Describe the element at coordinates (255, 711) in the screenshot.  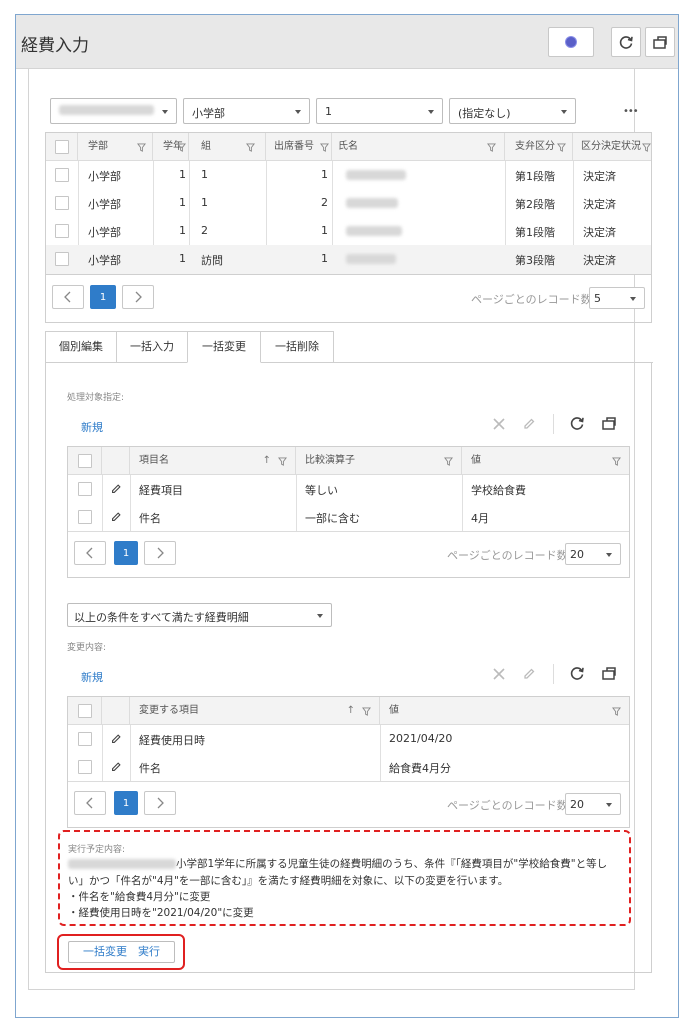
I see `col-change-item: 変更する項目 ↑` at that location.